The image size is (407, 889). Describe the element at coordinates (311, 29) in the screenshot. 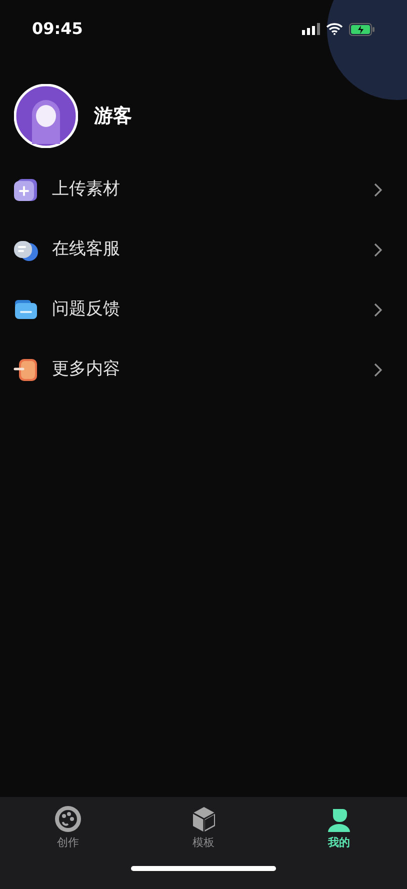

I see `signal-icon` at that location.